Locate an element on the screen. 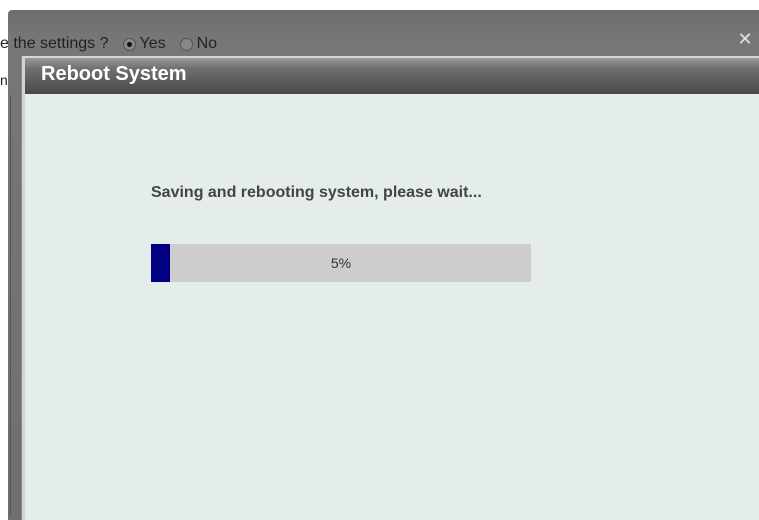 Image resolution: width=759 pixels, height=520 pixels. close-icon: ✕ is located at coordinates (745, 40).